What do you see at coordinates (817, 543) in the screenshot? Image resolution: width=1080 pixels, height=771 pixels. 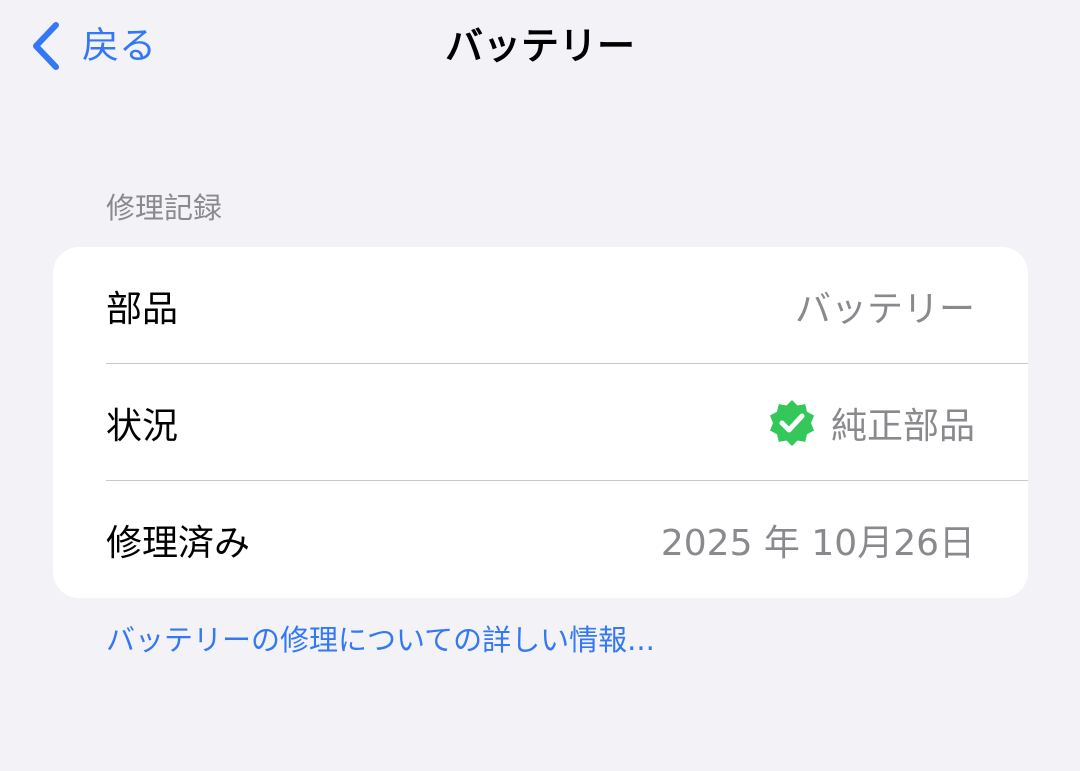 I see `row-repaired-value: 2025 年 10月26日` at bounding box center [817, 543].